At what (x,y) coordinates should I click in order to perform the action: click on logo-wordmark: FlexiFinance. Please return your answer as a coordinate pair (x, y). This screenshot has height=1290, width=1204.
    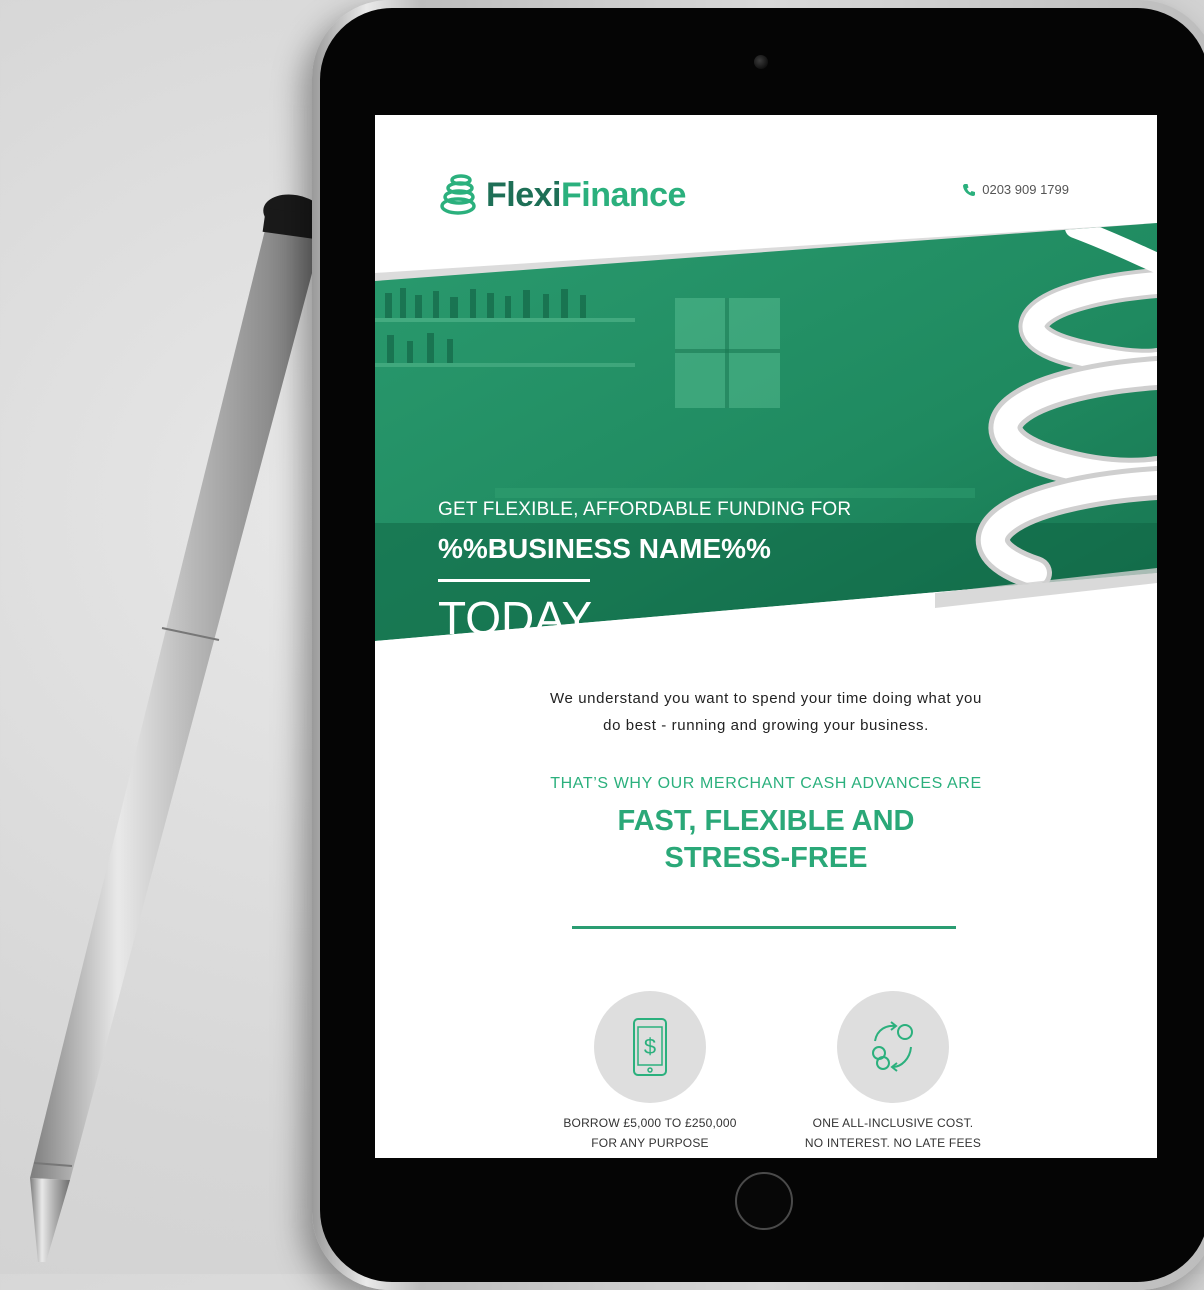
    Looking at the image, I should click on (586, 195).